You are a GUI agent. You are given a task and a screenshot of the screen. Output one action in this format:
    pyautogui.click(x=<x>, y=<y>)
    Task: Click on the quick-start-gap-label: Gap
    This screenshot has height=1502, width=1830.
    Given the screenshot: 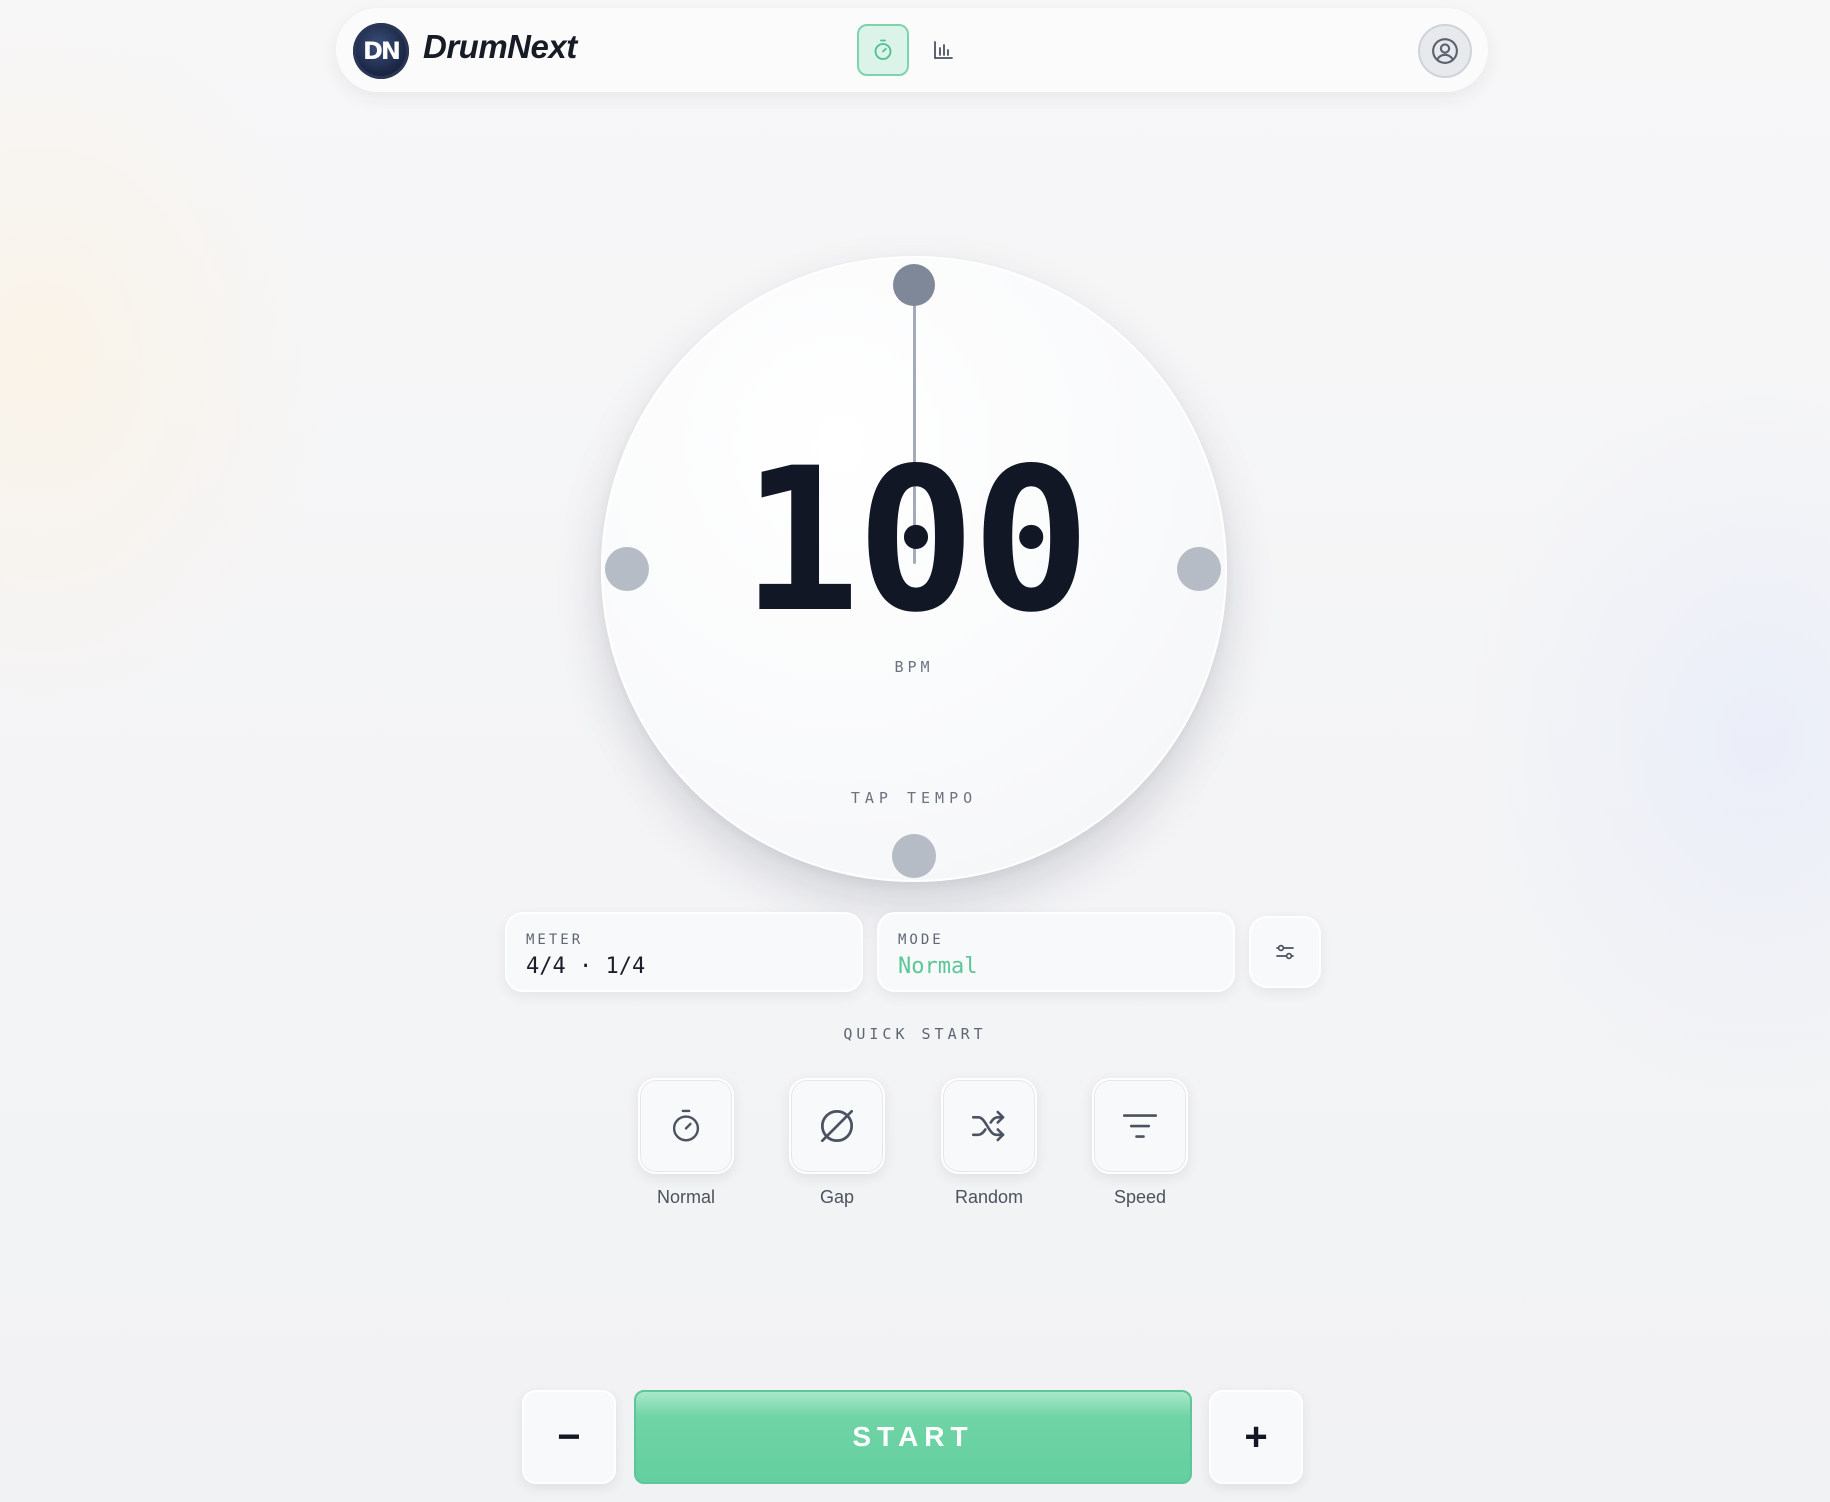 What is the action you would take?
    pyautogui.click(x=837, y=1197)
    